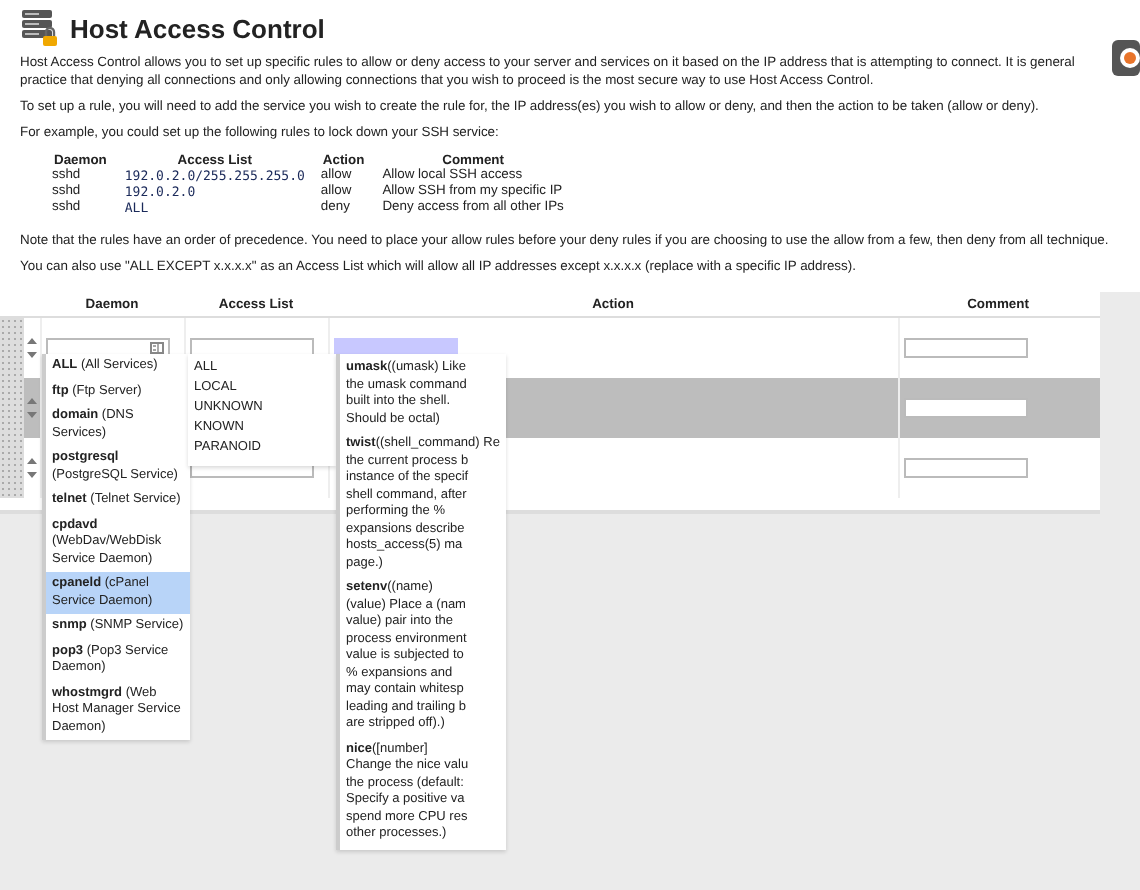 Image resolution: width=1140 pixels, height=890 pixels. Describe the element at coordinates (197, 28) in the screenshot. I see `page-title: Host Access Control` at that location.